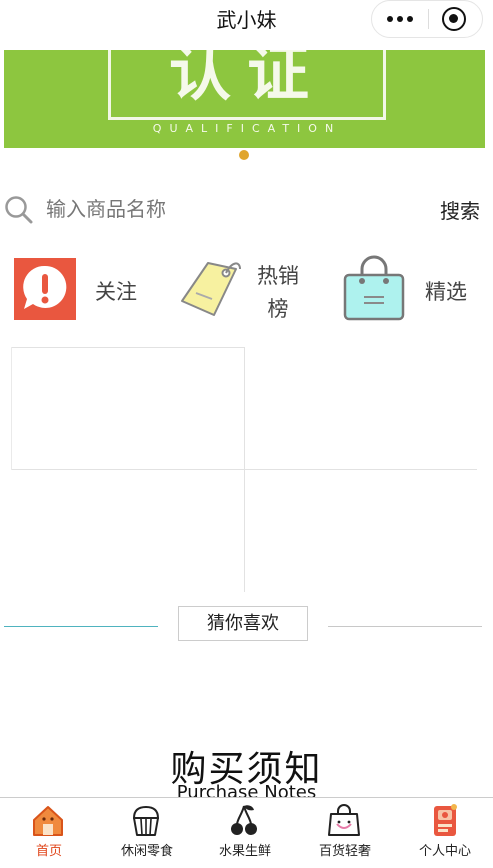 The image size is (493, 868). What do you see at coordinates (244, 155) in the screenshot?
I see `carousel-indicator-dot` at bounding box center [244, 155].